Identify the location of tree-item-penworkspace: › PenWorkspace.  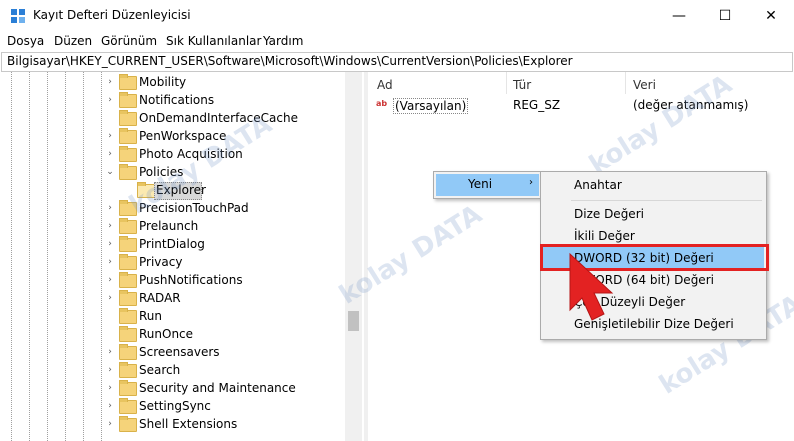
(172, 137).